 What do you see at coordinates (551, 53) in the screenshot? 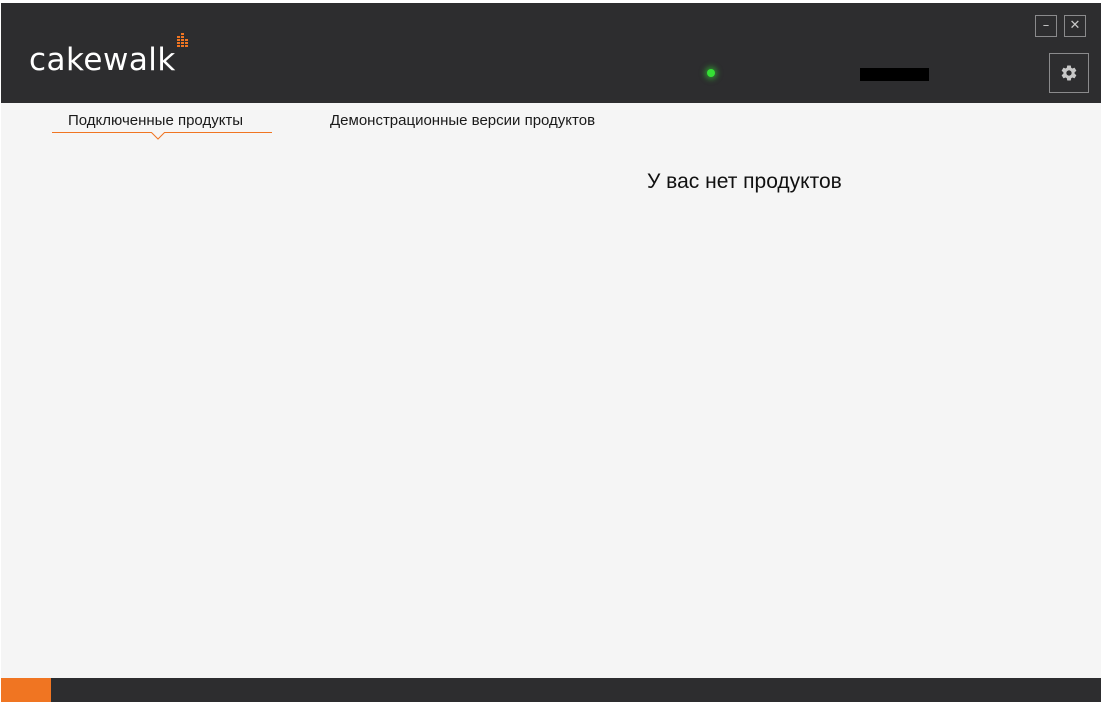
I see `header-bar: cakewalk – ✕` at bounding box center [551, 53].